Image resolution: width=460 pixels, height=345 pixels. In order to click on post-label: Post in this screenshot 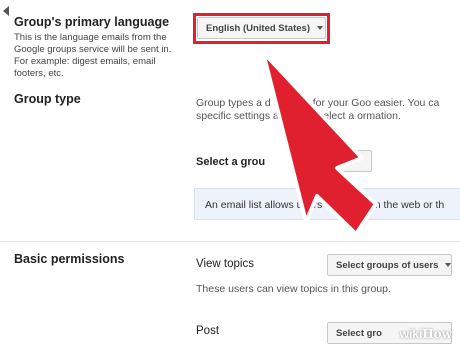, I will do `click(208, 331)`.